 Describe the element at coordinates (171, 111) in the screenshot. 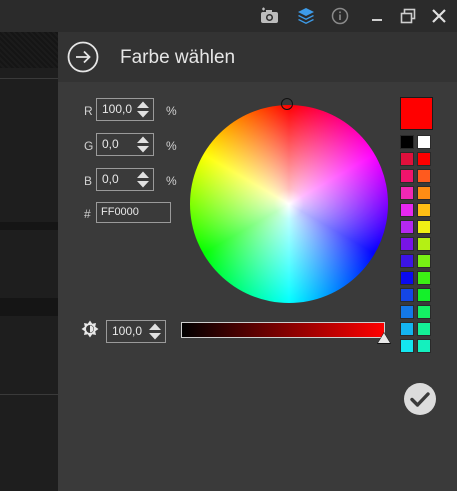

I see `red-unit: %` at that location.